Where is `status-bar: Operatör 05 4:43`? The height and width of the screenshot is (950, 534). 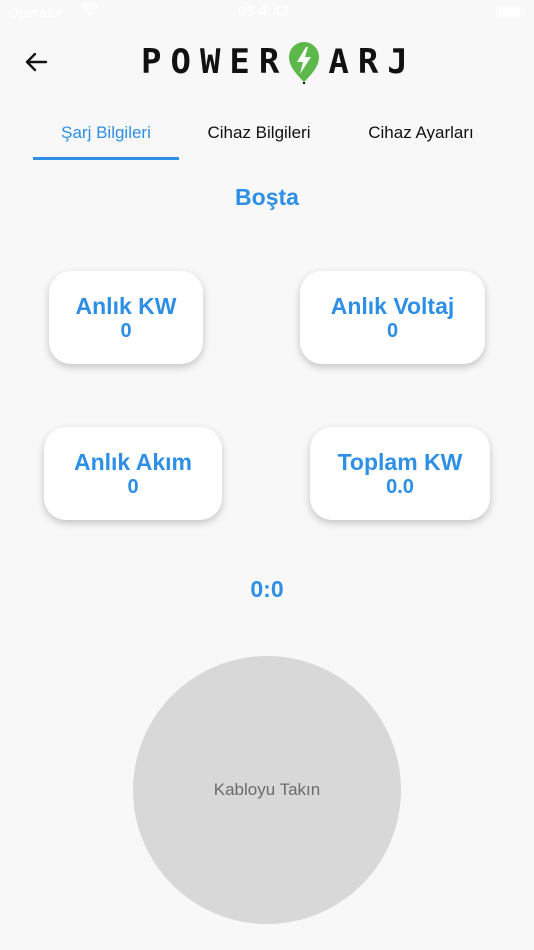 status-bar: Operatör 05 4:43 is located at coordinates (267, 14).